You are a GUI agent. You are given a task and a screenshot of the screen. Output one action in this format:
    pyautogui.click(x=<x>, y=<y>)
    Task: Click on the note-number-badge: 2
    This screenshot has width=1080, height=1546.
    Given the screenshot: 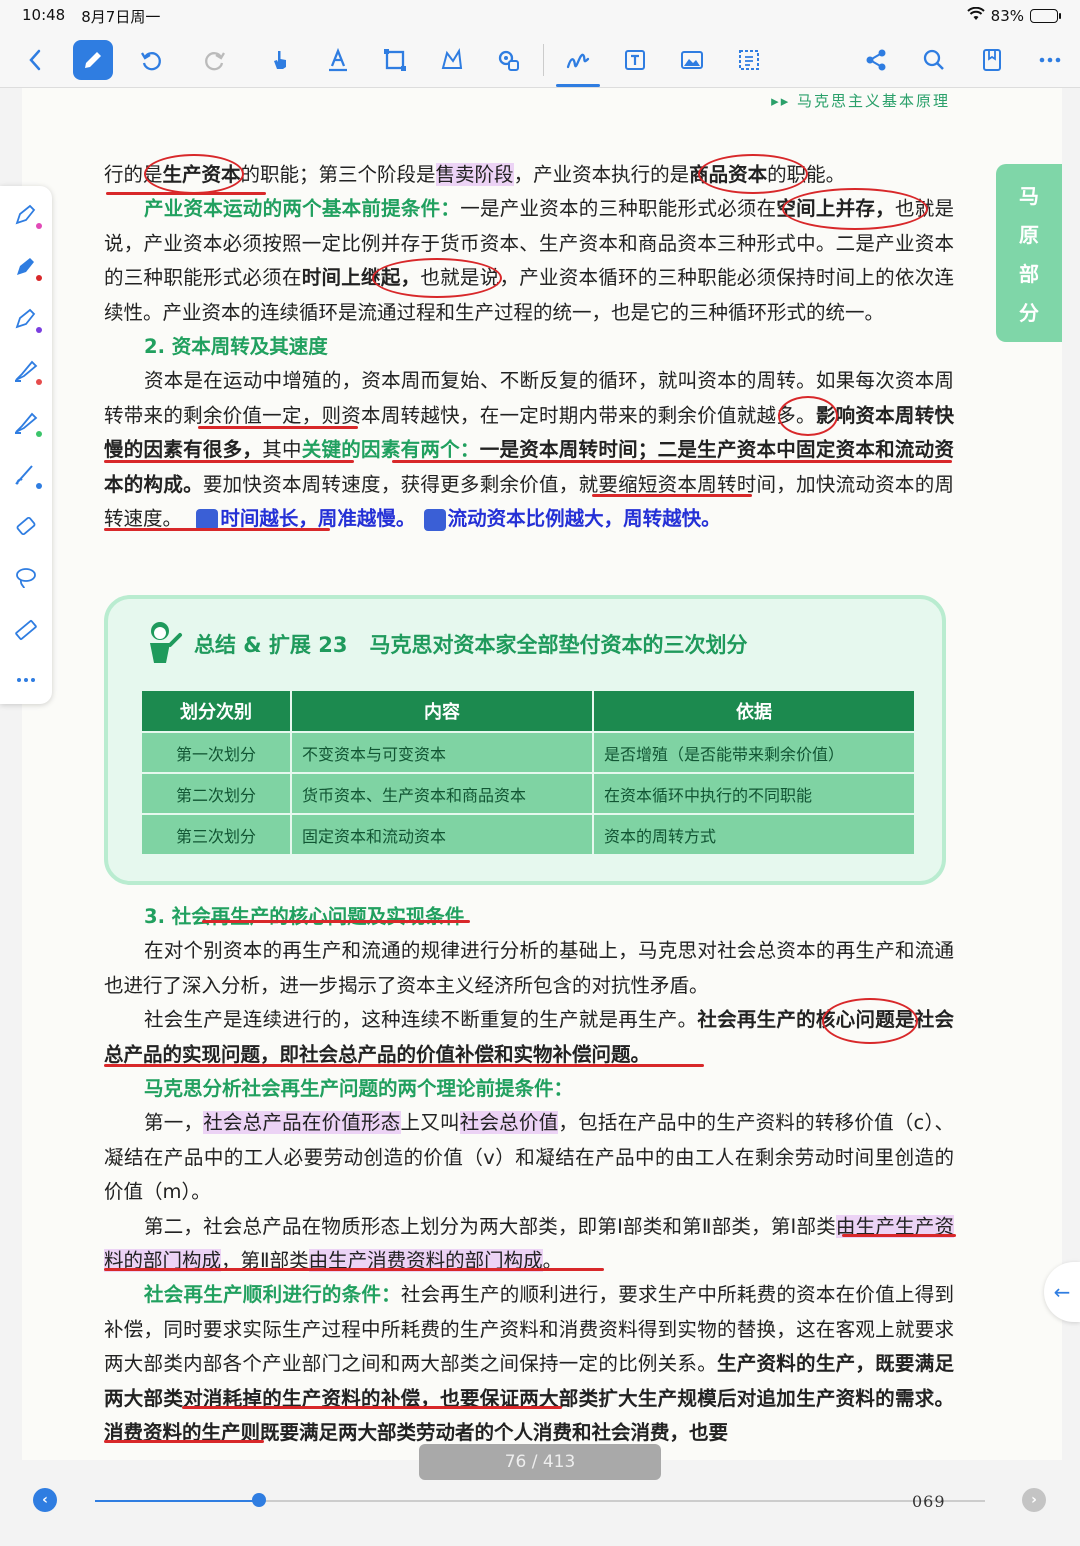 What is the action you would take?
    pyautogui.click(x=449, y=520)
    